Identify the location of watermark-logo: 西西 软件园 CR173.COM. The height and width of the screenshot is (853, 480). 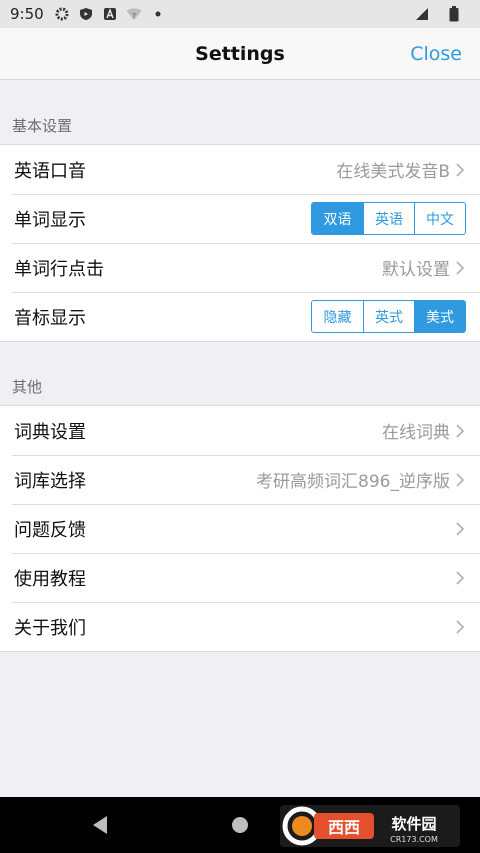
(370, 826).